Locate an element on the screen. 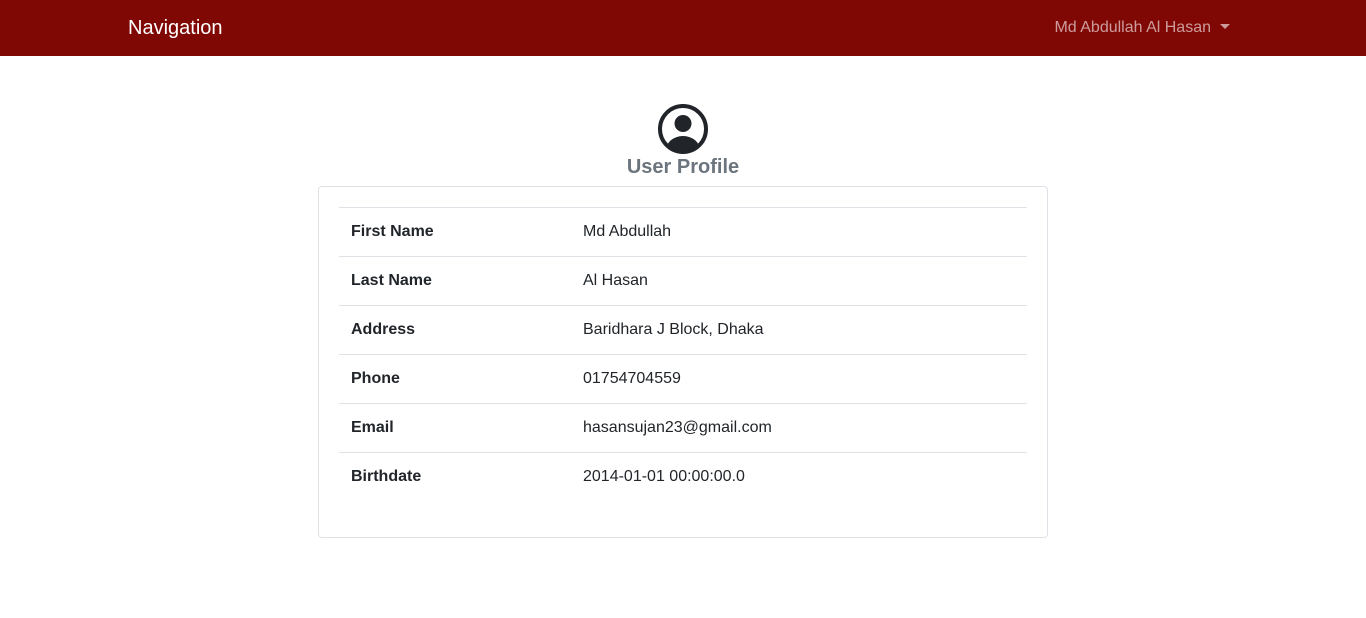 The width and height of the screenshot is (1366, 618). row-value: 2014-01-01 00:00:00.0 is located at coordinates (799, 477).